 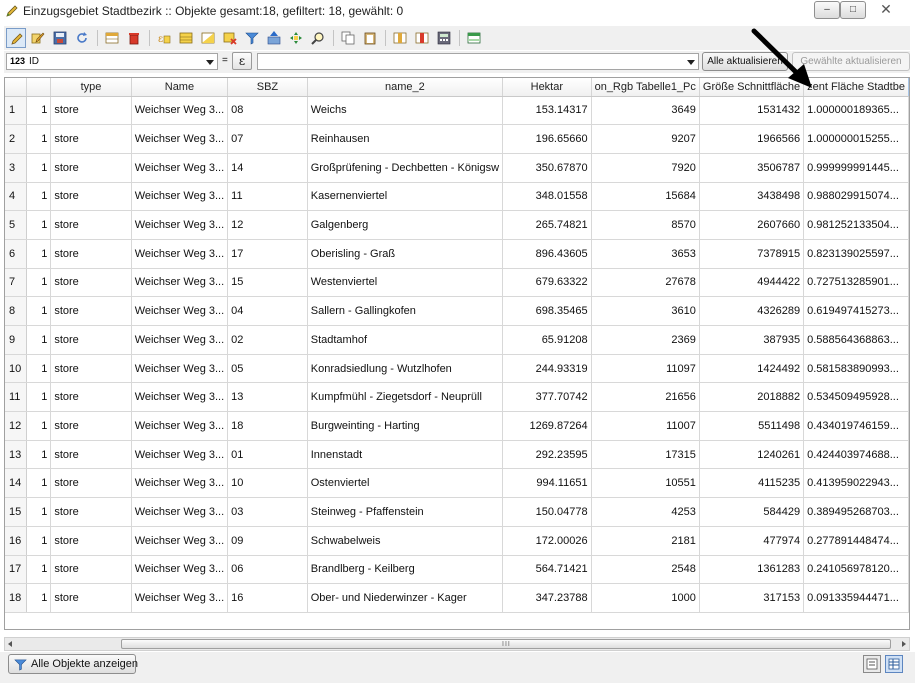 I want to click on expression-builder-button: ε, so click(x=242, y=61).